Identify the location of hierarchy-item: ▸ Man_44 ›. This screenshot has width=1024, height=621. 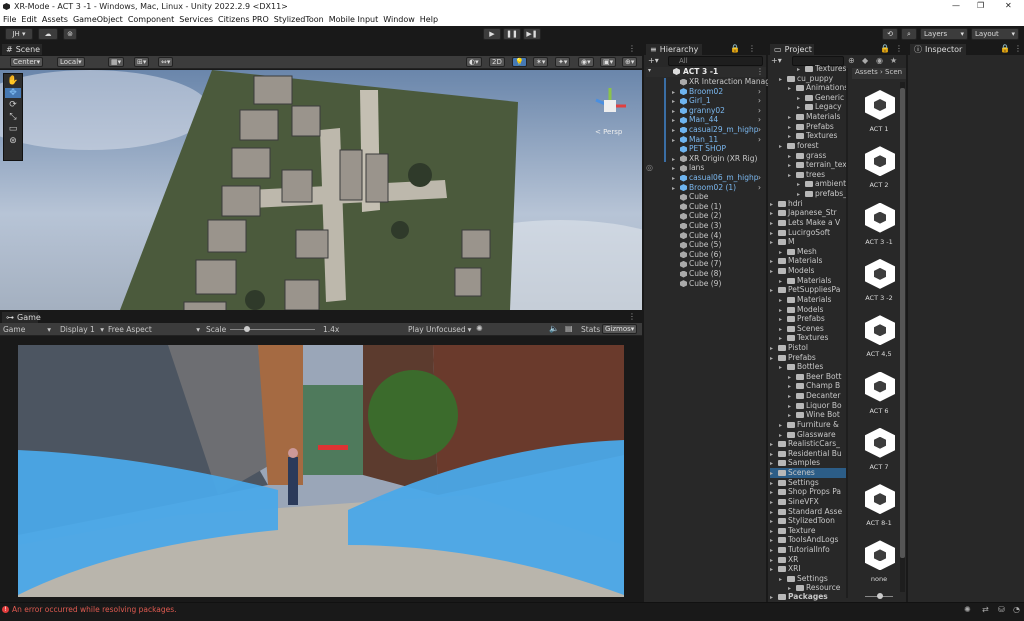
(706, 120).